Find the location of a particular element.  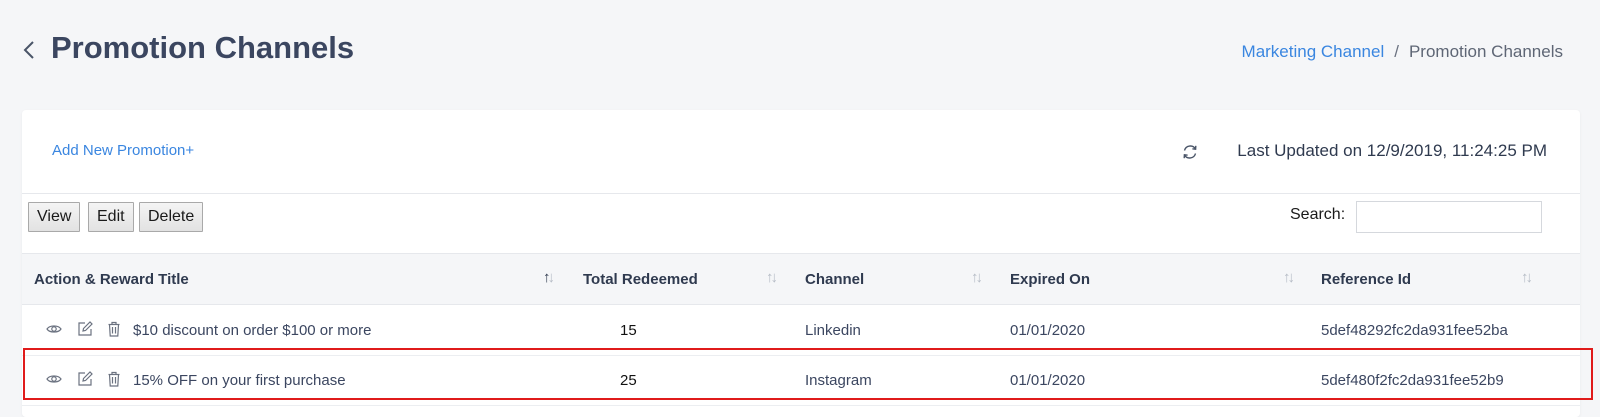

last-updated-text: Last Updated on 12/9/2019, 11:24:25 PM is located at coordinates (1392, 150).